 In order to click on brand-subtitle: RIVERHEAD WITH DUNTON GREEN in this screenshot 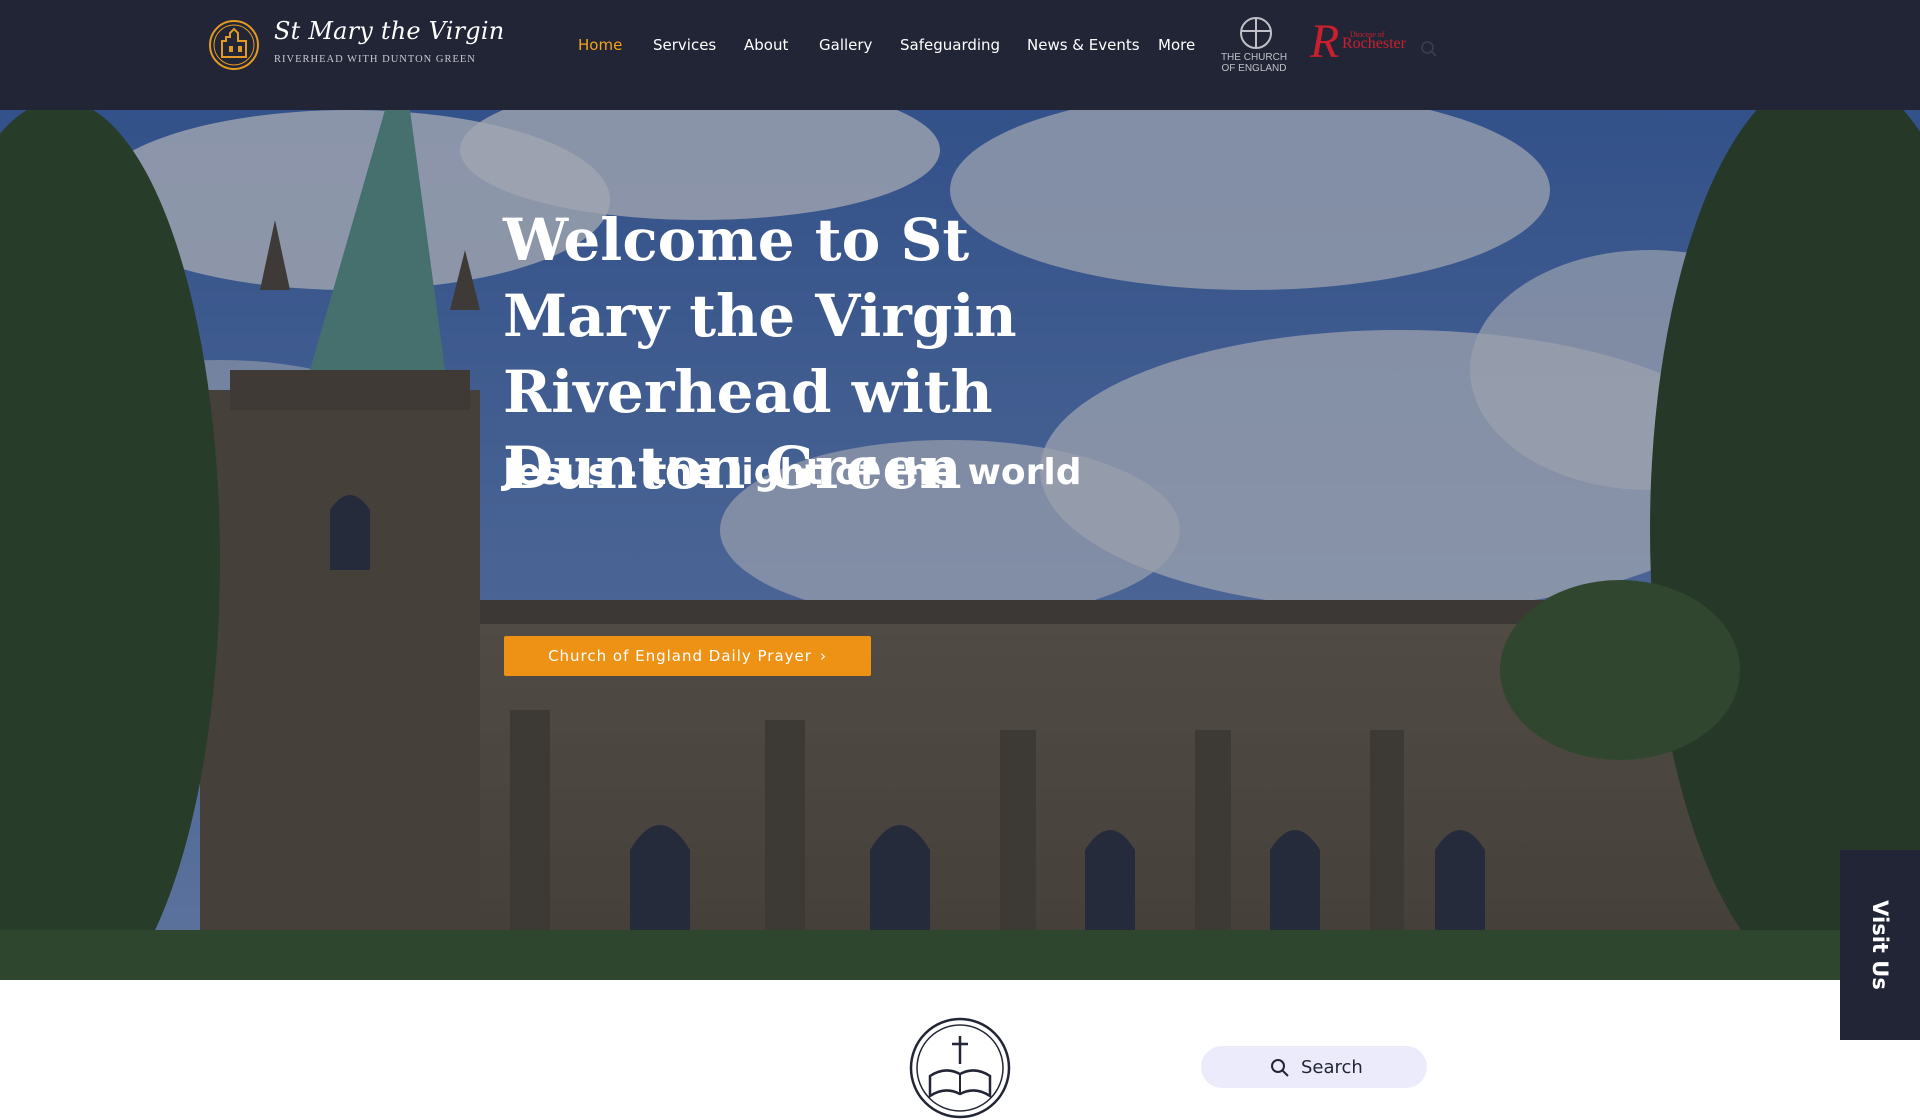, I will do `click(375, 59)`.